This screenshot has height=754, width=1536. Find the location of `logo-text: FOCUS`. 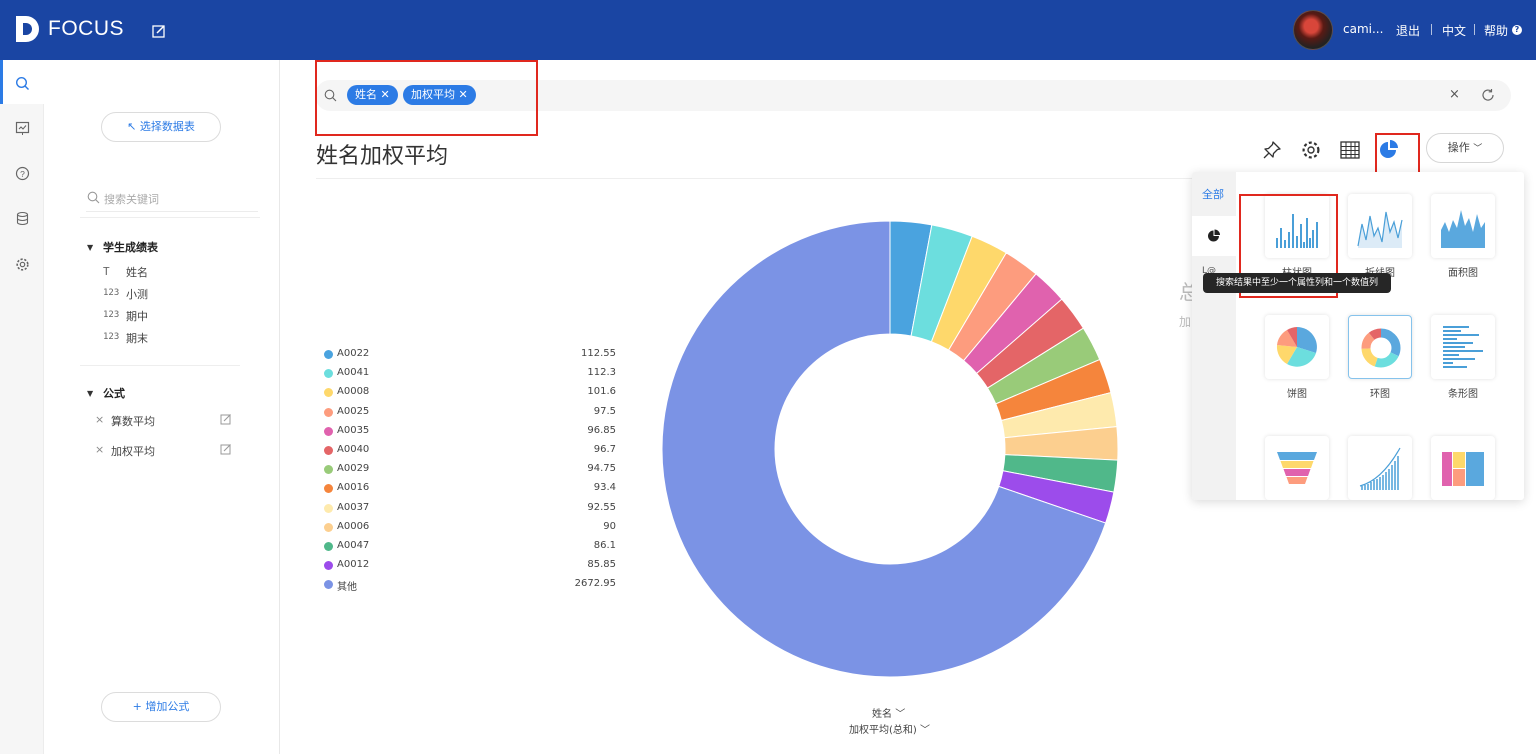

logo-text: FOCUS is located at coordinates (86, 29).